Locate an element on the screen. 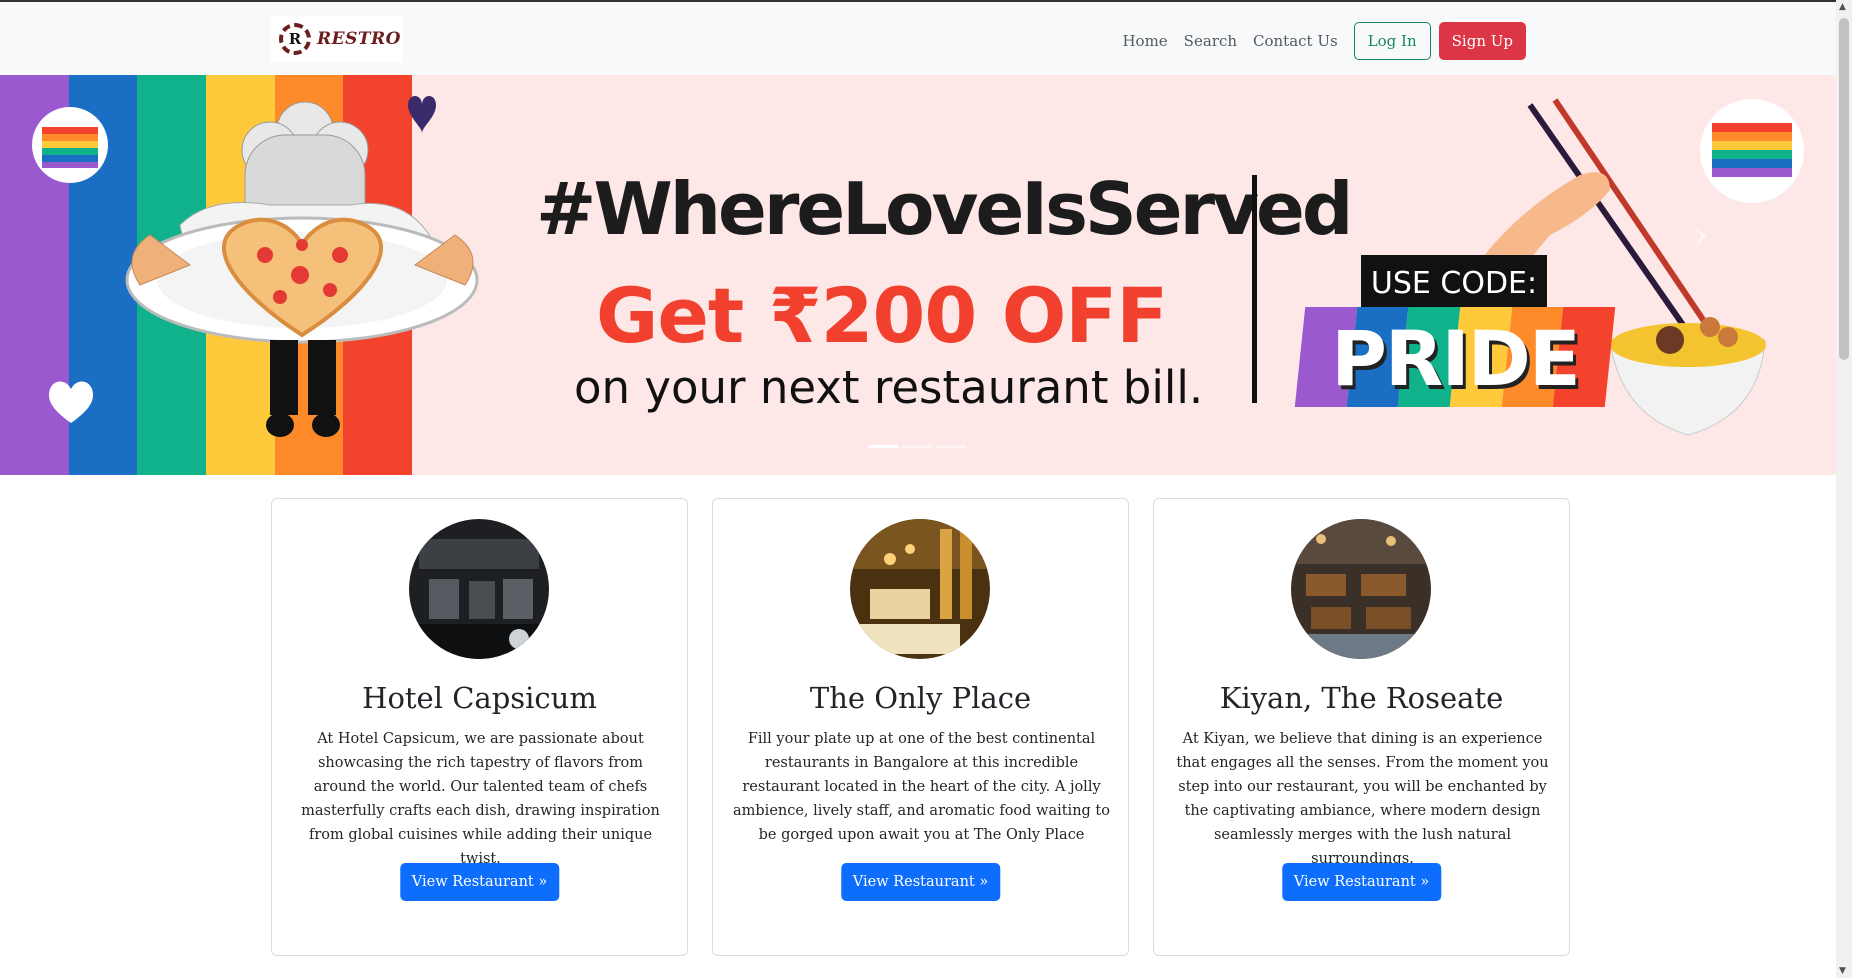 The width and height of the screenshot is (1852, 978). nav-search-link: Search is located at coordinates (1210, 41).